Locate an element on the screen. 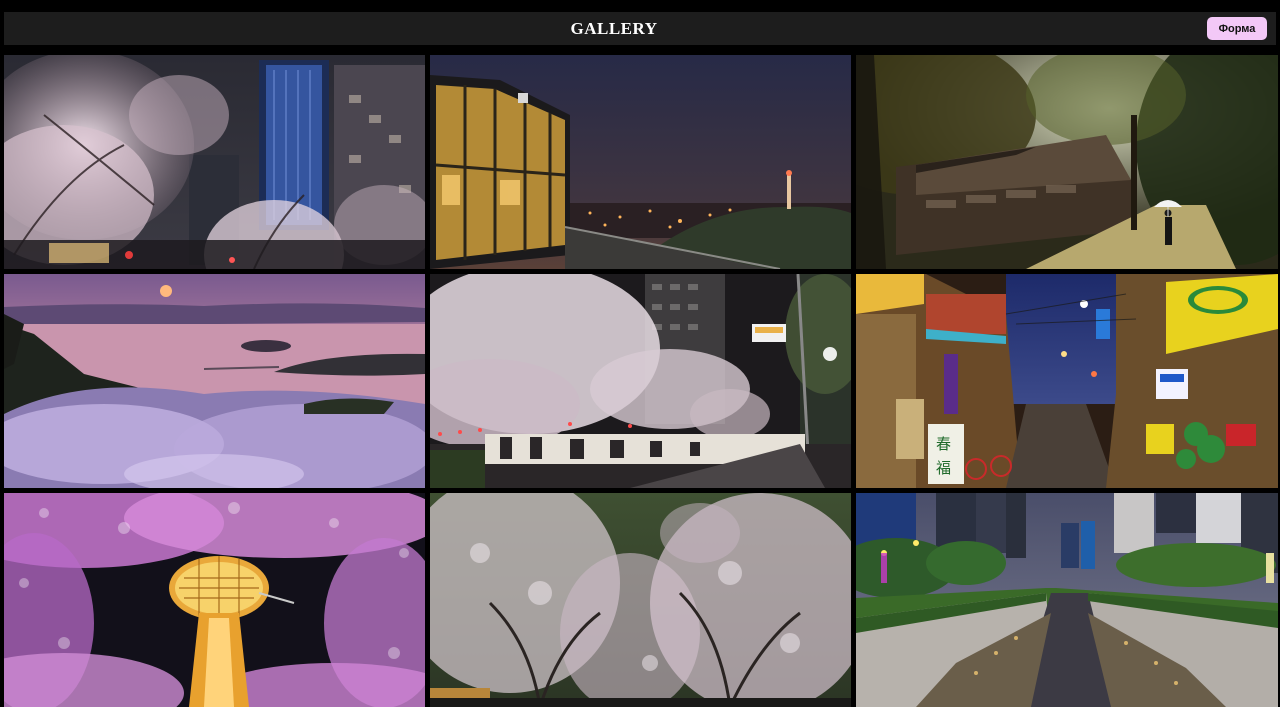 This screenshot has height=707, width=1280. page-title: GALLERY is located at coordinates (614, 28).